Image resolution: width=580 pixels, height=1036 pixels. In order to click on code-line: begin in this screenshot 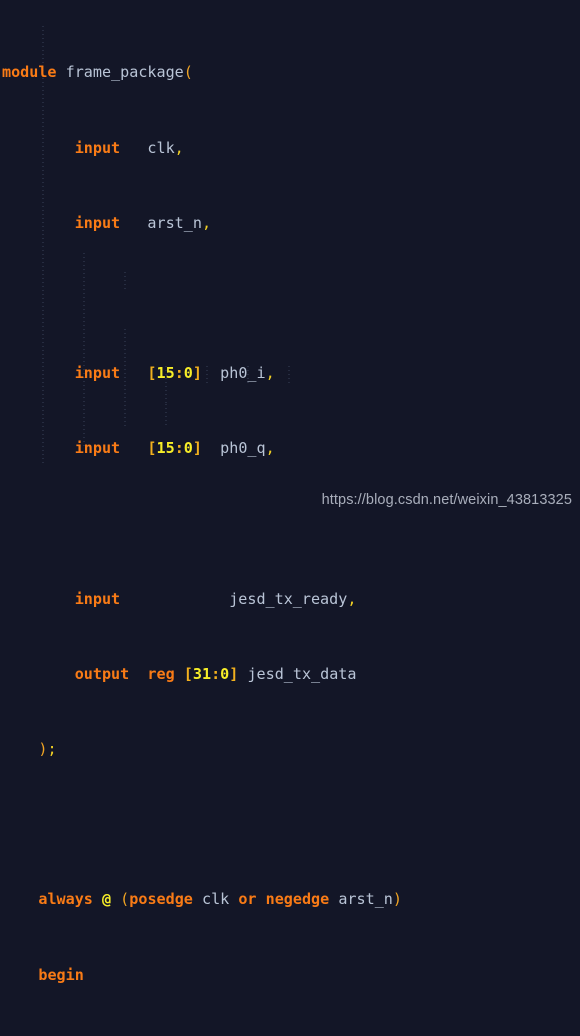, I will do `click(290, 975)`.